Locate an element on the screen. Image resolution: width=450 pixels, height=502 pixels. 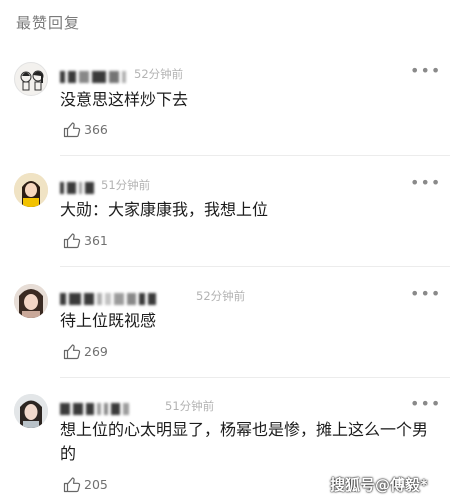
like-button: 366 is located at coordinates (85, 129).